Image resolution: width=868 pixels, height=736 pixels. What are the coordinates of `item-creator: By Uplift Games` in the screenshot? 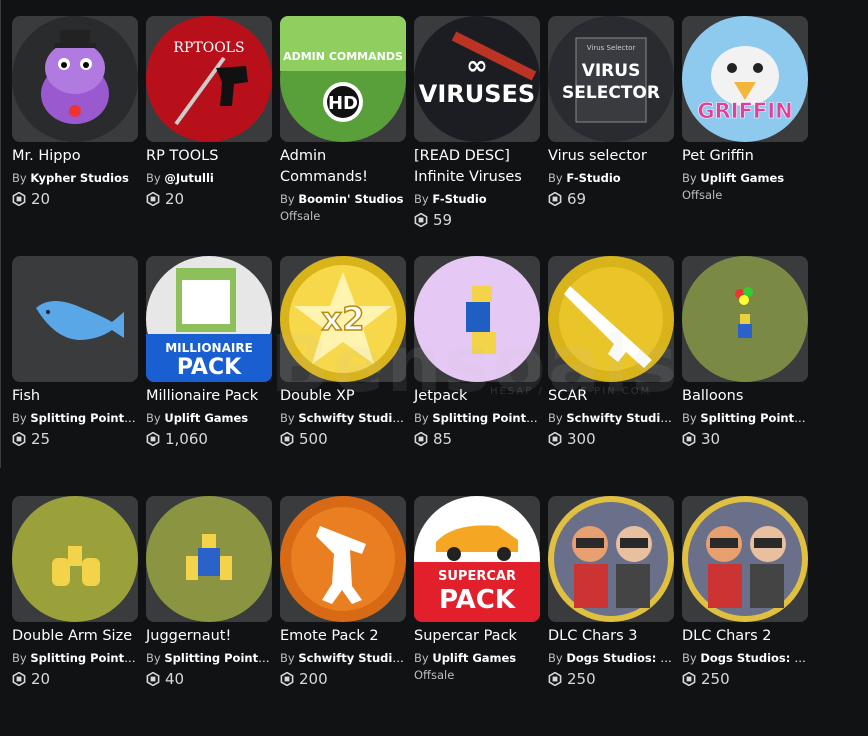 It's located at (209, 418).